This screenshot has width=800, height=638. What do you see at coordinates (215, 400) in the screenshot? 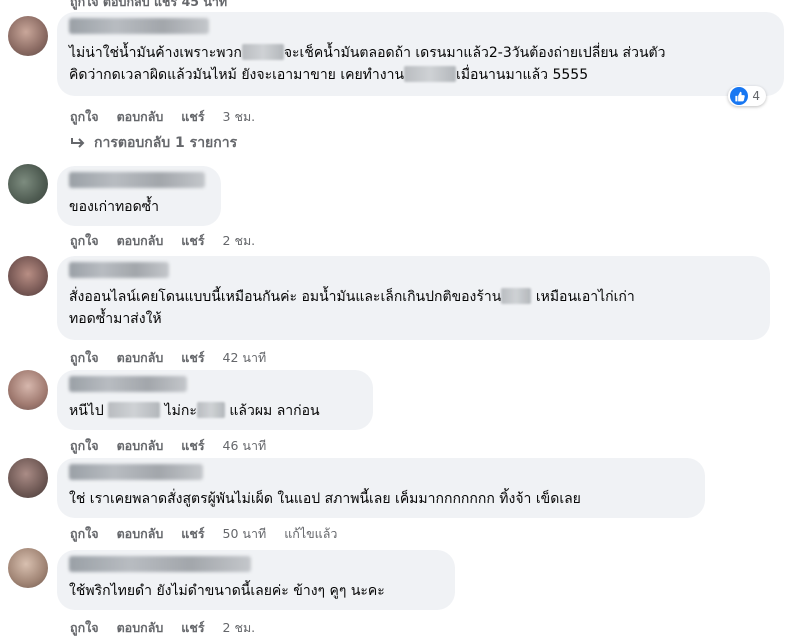
I see `comment-bubble: หนีไป ไม่กะ แล้วผม ลาก่อน` at bounding box center [215, 400].